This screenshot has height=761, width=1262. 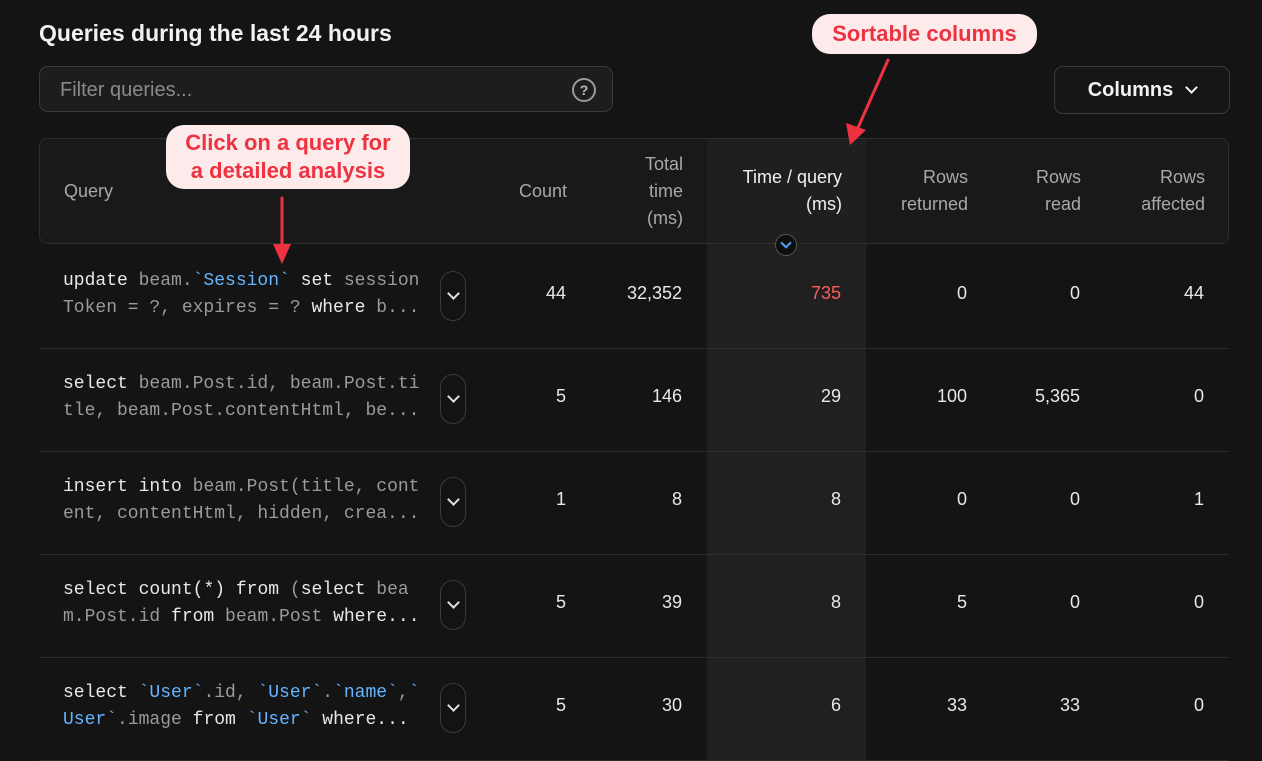 What do you see at coordinates (581, 161) in the screenshot?
I see `annotation-arrows` at bounding box center [581, 161].